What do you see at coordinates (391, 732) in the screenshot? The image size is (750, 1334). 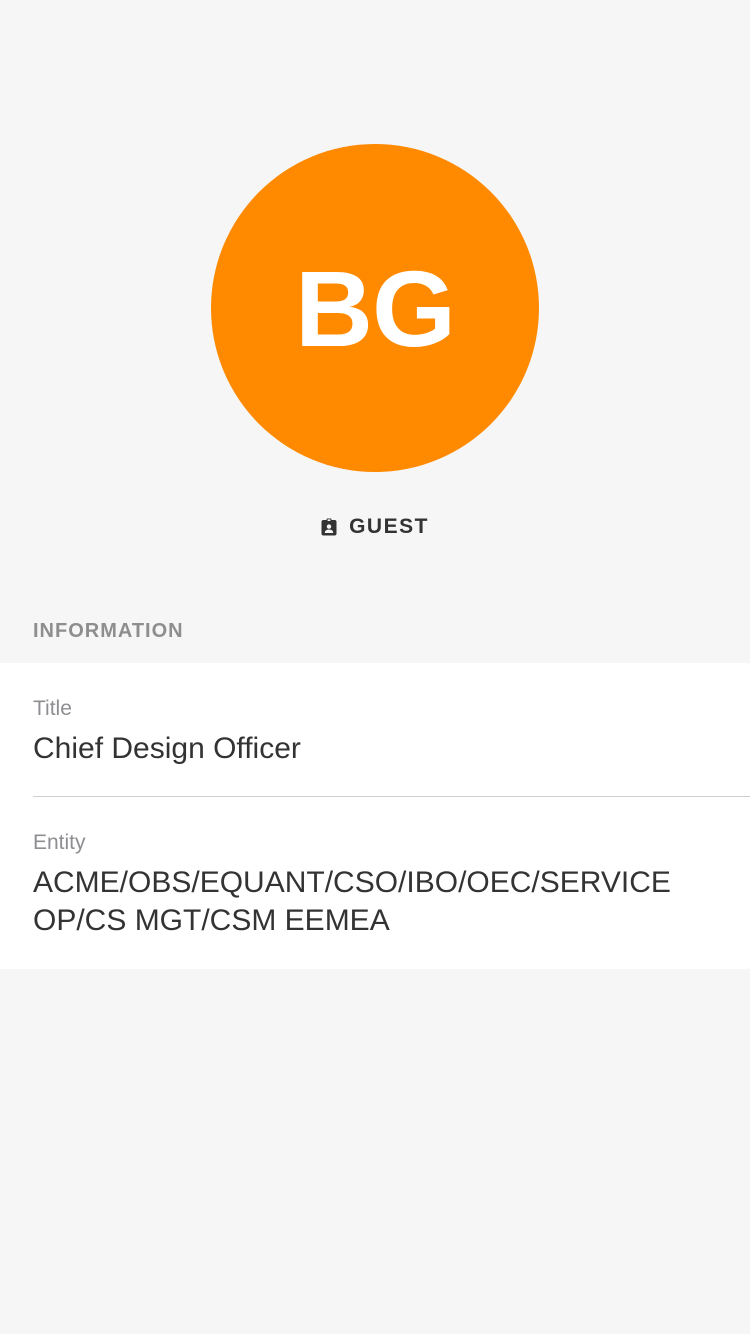 I see `field-title: Title Chief Design Officer` at bounding box center [391, 732].